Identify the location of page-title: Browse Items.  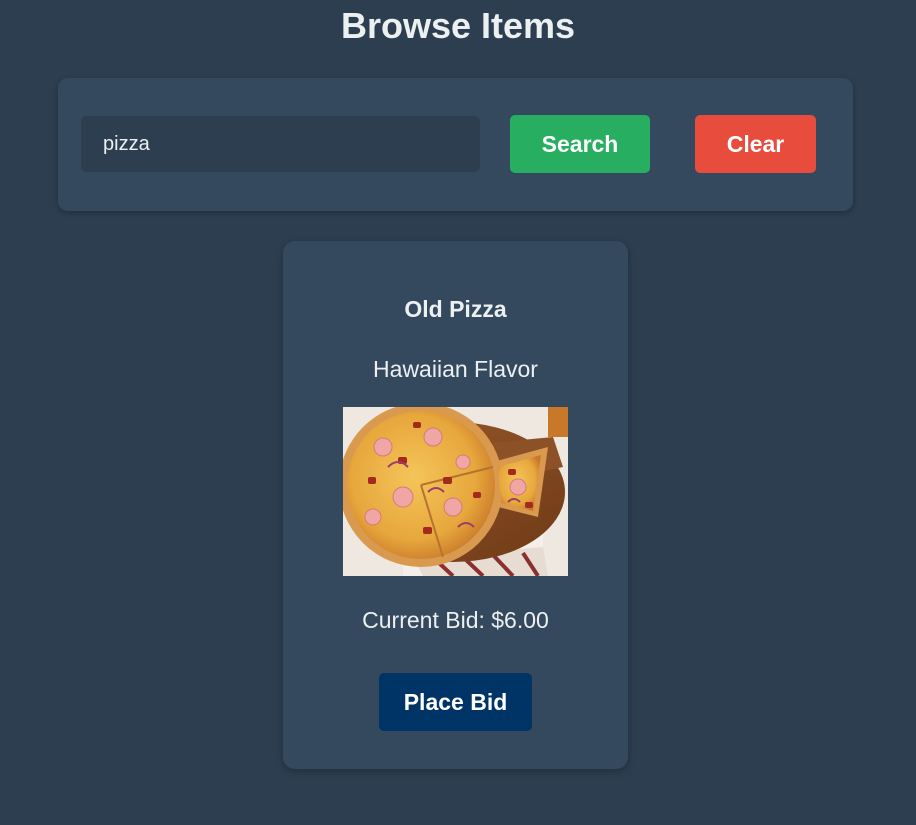
(458, 25).